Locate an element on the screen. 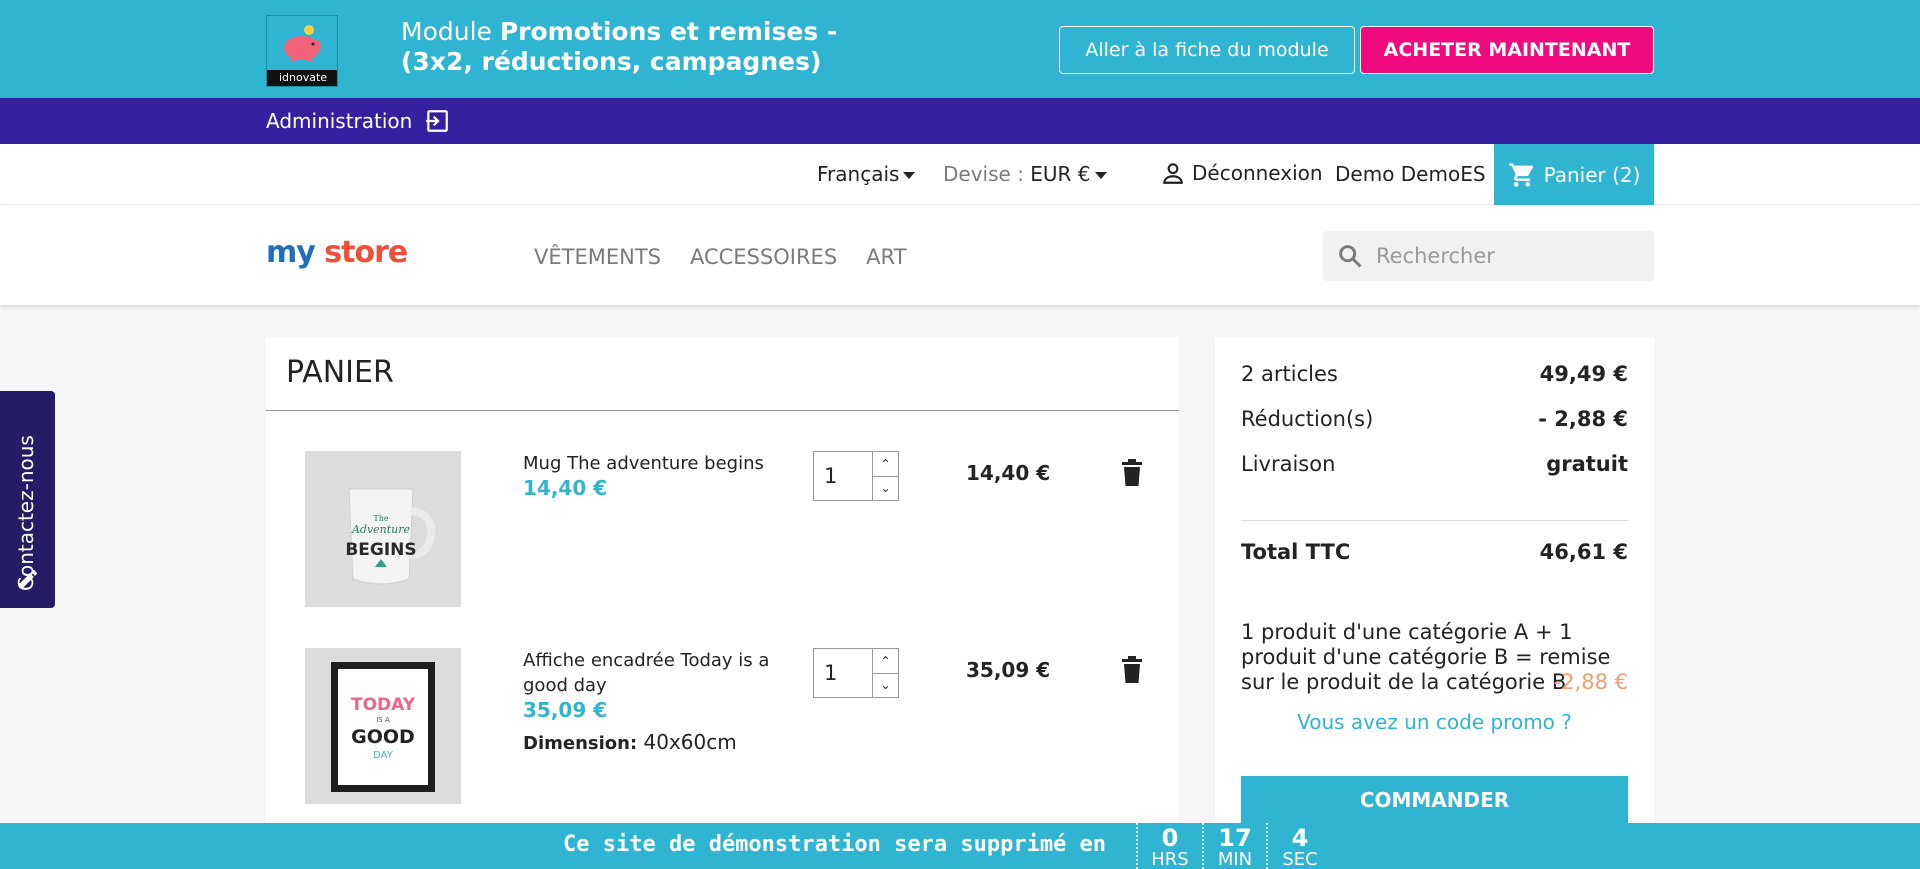 This screenshot has height=869, width=1920. seconds-value: 4 is located at coordinates (1300, 838).